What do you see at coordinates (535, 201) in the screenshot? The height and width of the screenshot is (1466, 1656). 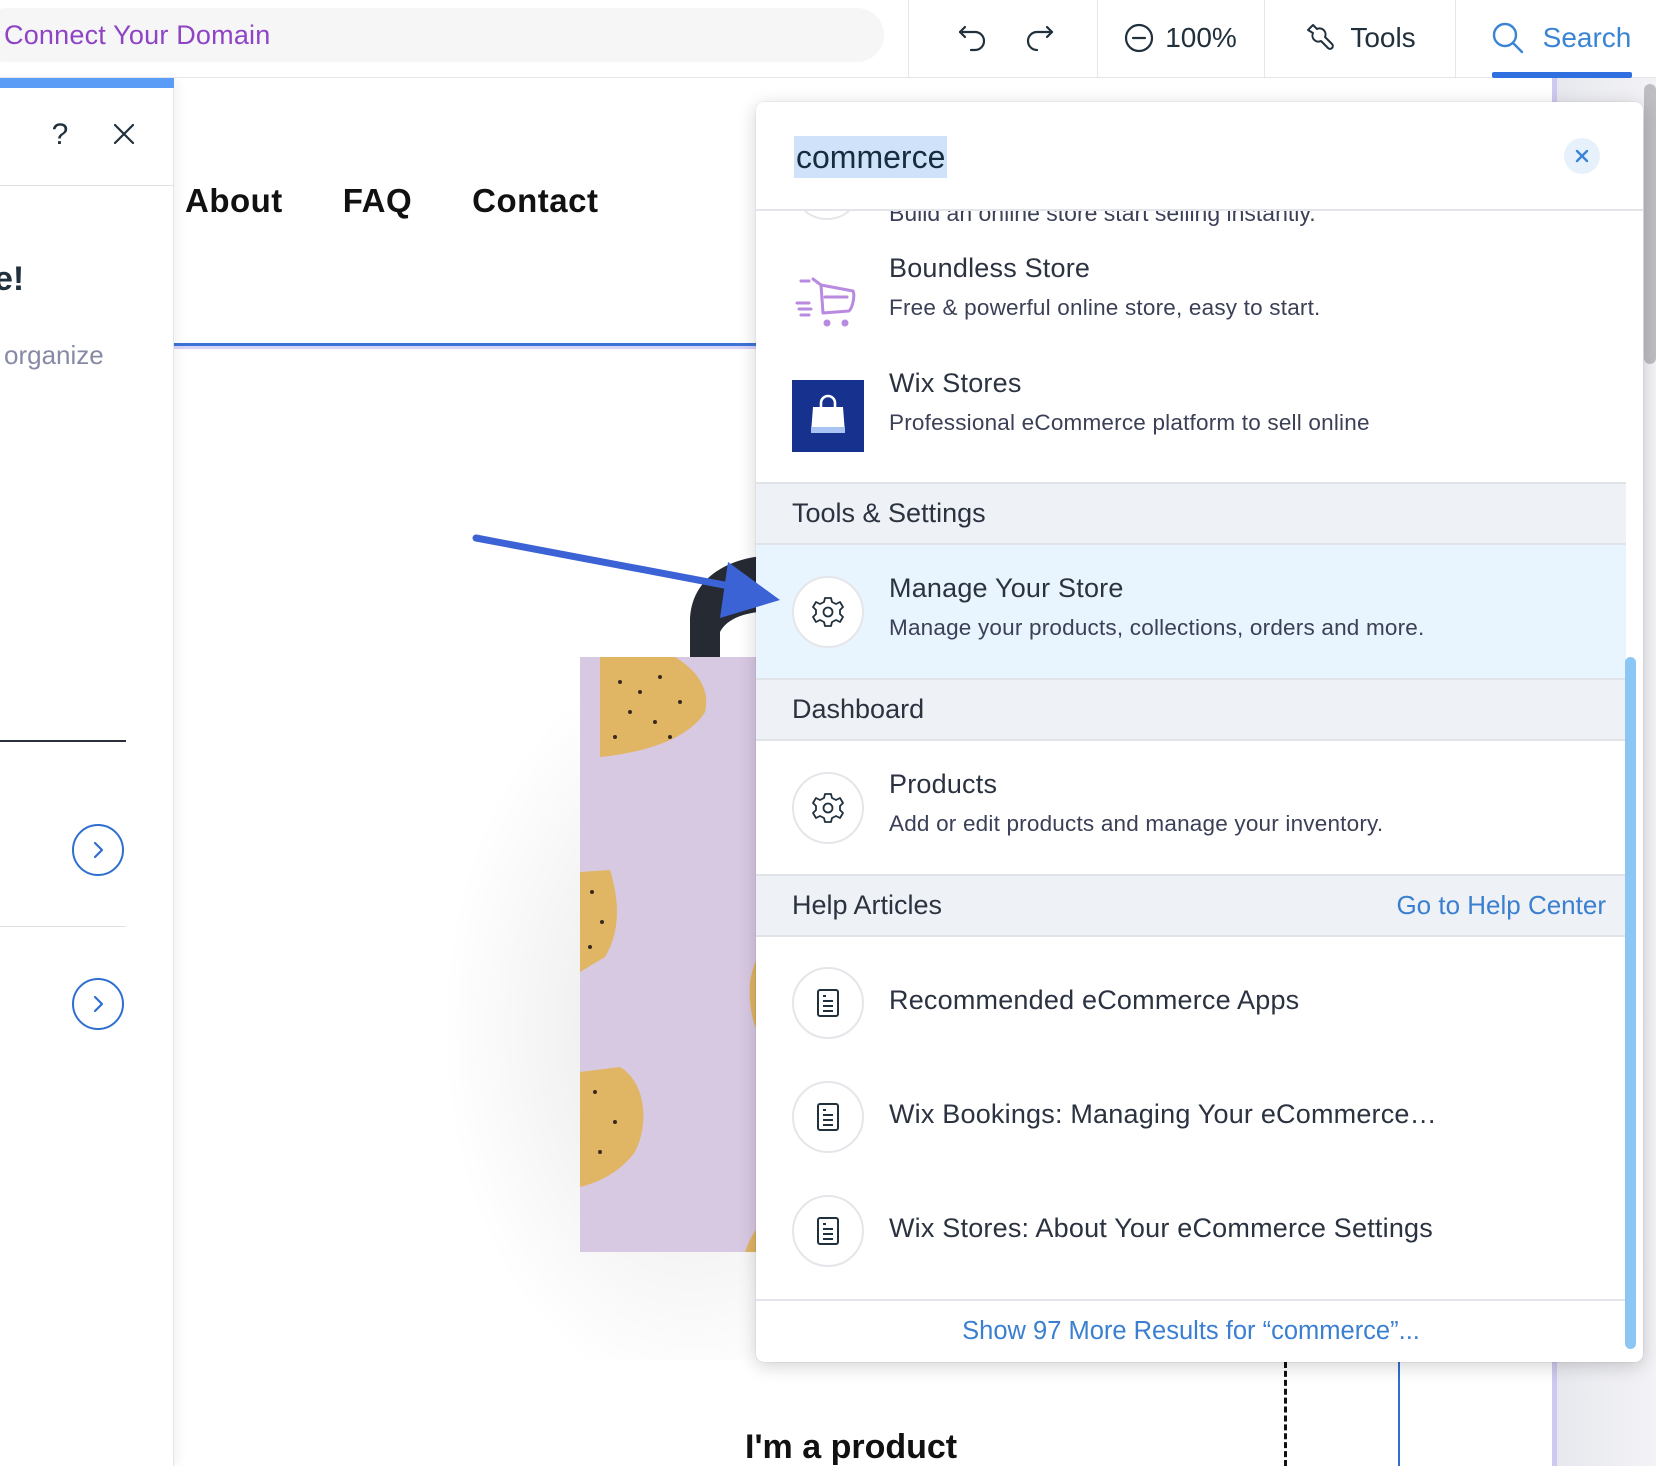 I see `nav-item-contact: Contact` at bounding box center [535, 201].